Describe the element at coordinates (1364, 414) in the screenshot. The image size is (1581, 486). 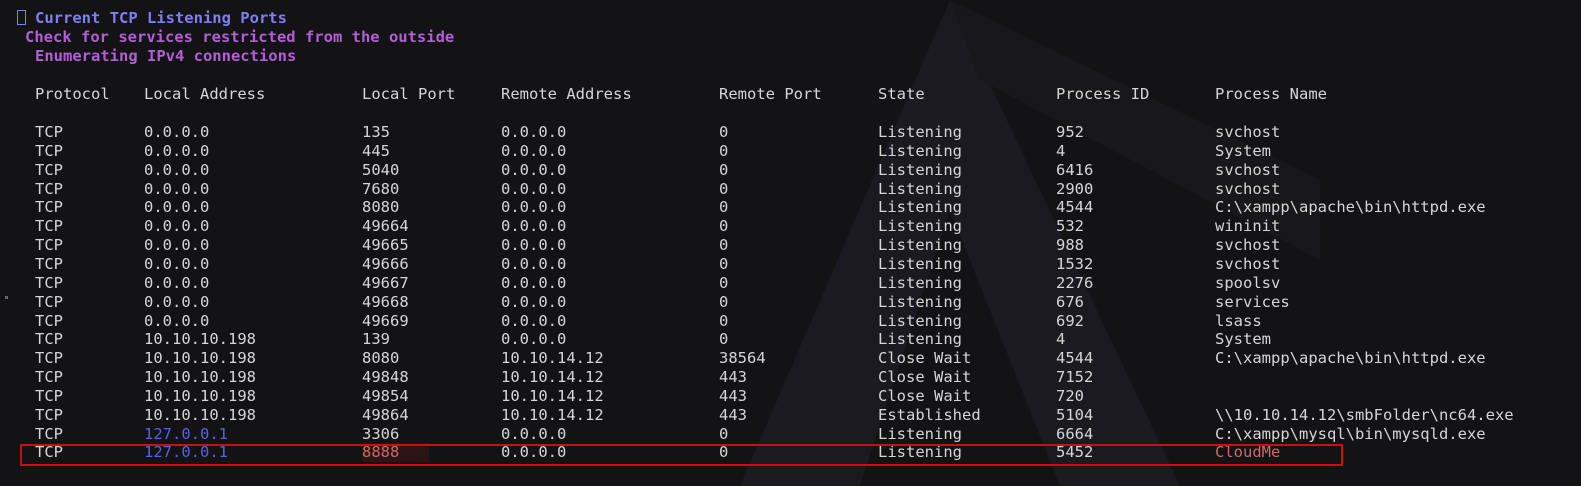
I see `cell-process-name: \\10.10.14.12\smbFolder\nc64.exe` at that location.